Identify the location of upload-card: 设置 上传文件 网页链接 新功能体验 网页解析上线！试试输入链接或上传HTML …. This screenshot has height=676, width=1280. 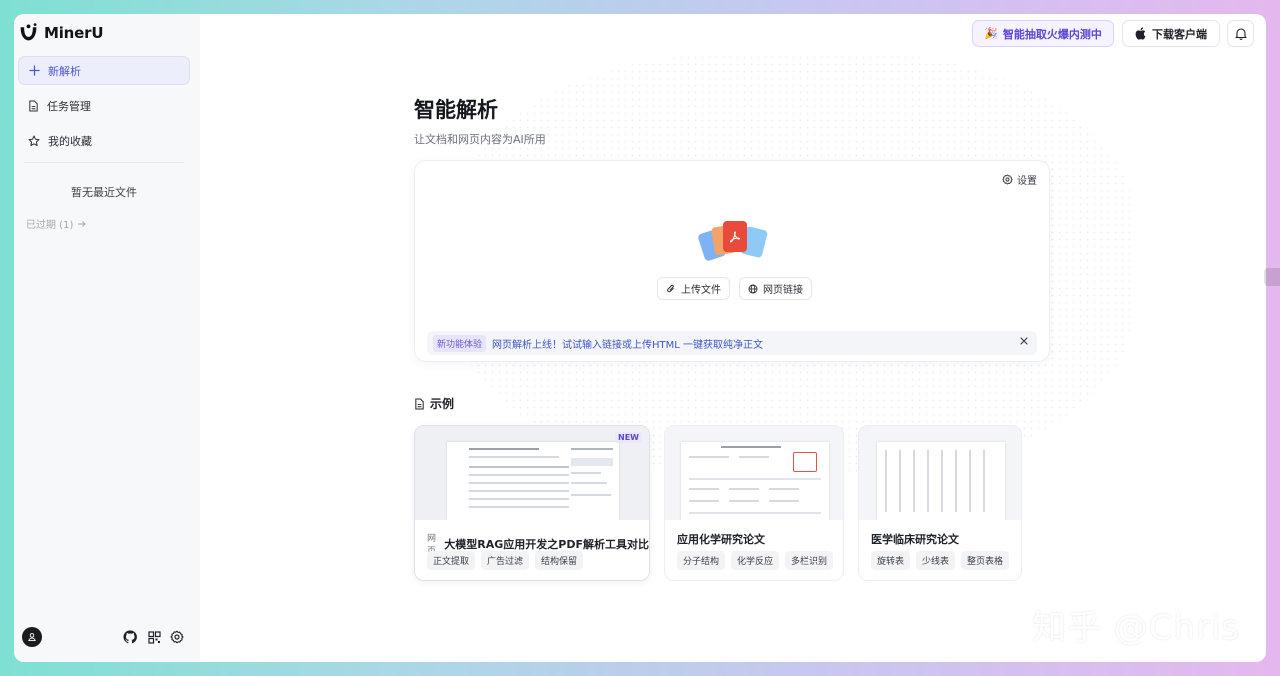
(732, 261).